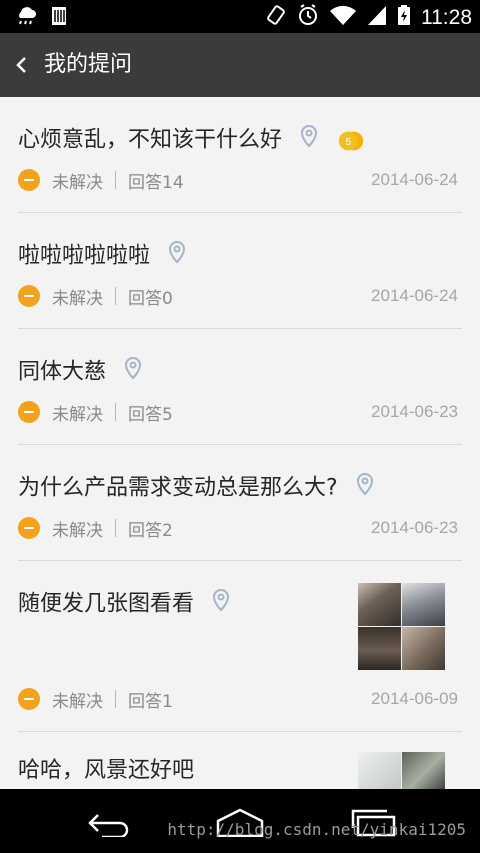 The height and width of the screenshot is (853, 480). I want to click on status-time: 11:28, so click(446, 17).